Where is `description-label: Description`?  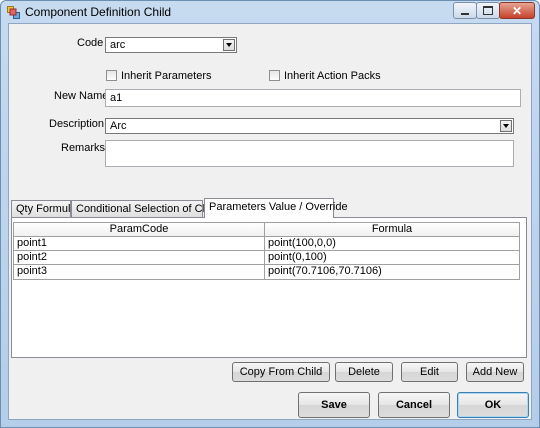 description-label: Description is located at coordinates (77, 124).